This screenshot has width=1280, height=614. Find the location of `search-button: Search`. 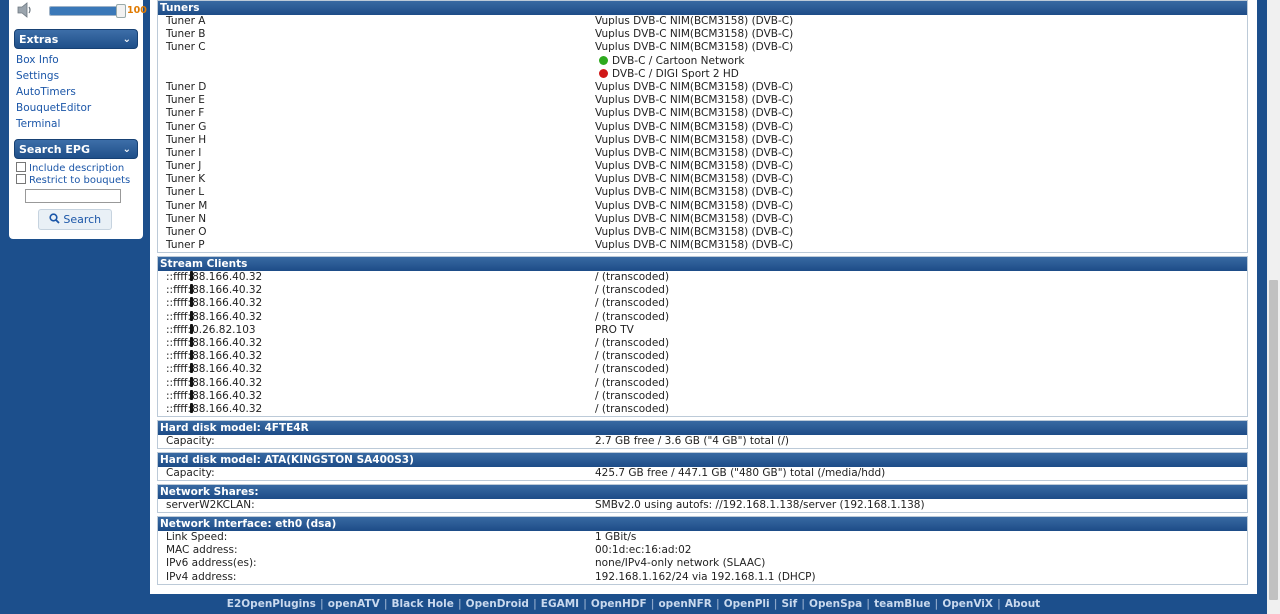

search-button: Search is located at coordinates (75, 219).